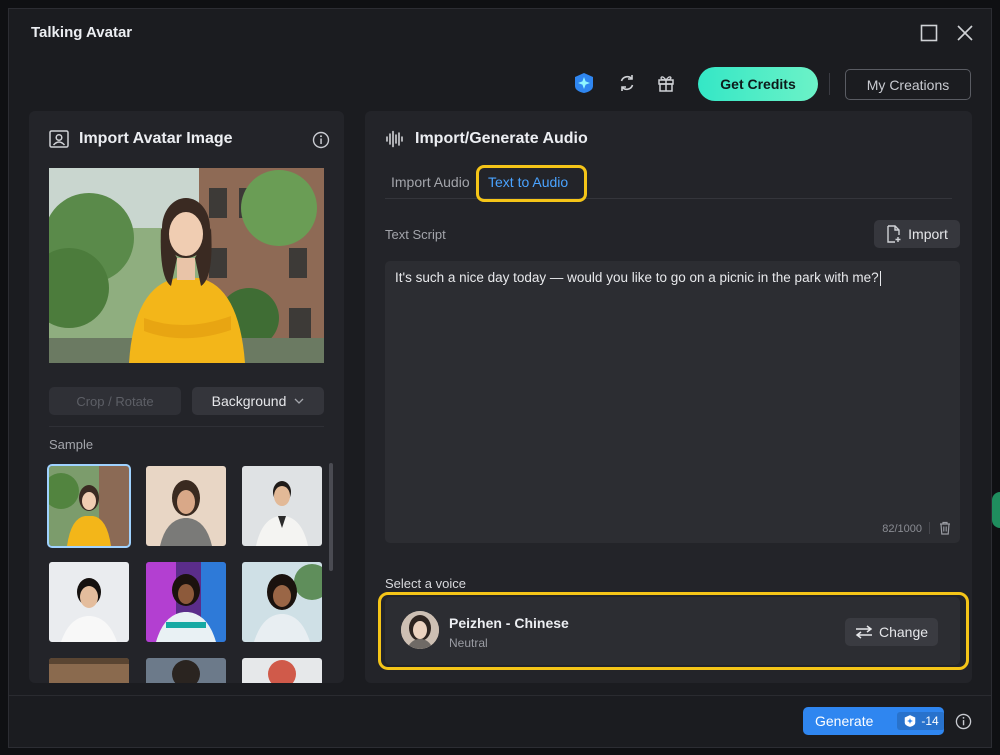 This screenshot has width=1000, height=755. What do you see at coordinates (331, 517) in the screenshot?
I see `sample-scrollbar` at bounding box center [331, 517].